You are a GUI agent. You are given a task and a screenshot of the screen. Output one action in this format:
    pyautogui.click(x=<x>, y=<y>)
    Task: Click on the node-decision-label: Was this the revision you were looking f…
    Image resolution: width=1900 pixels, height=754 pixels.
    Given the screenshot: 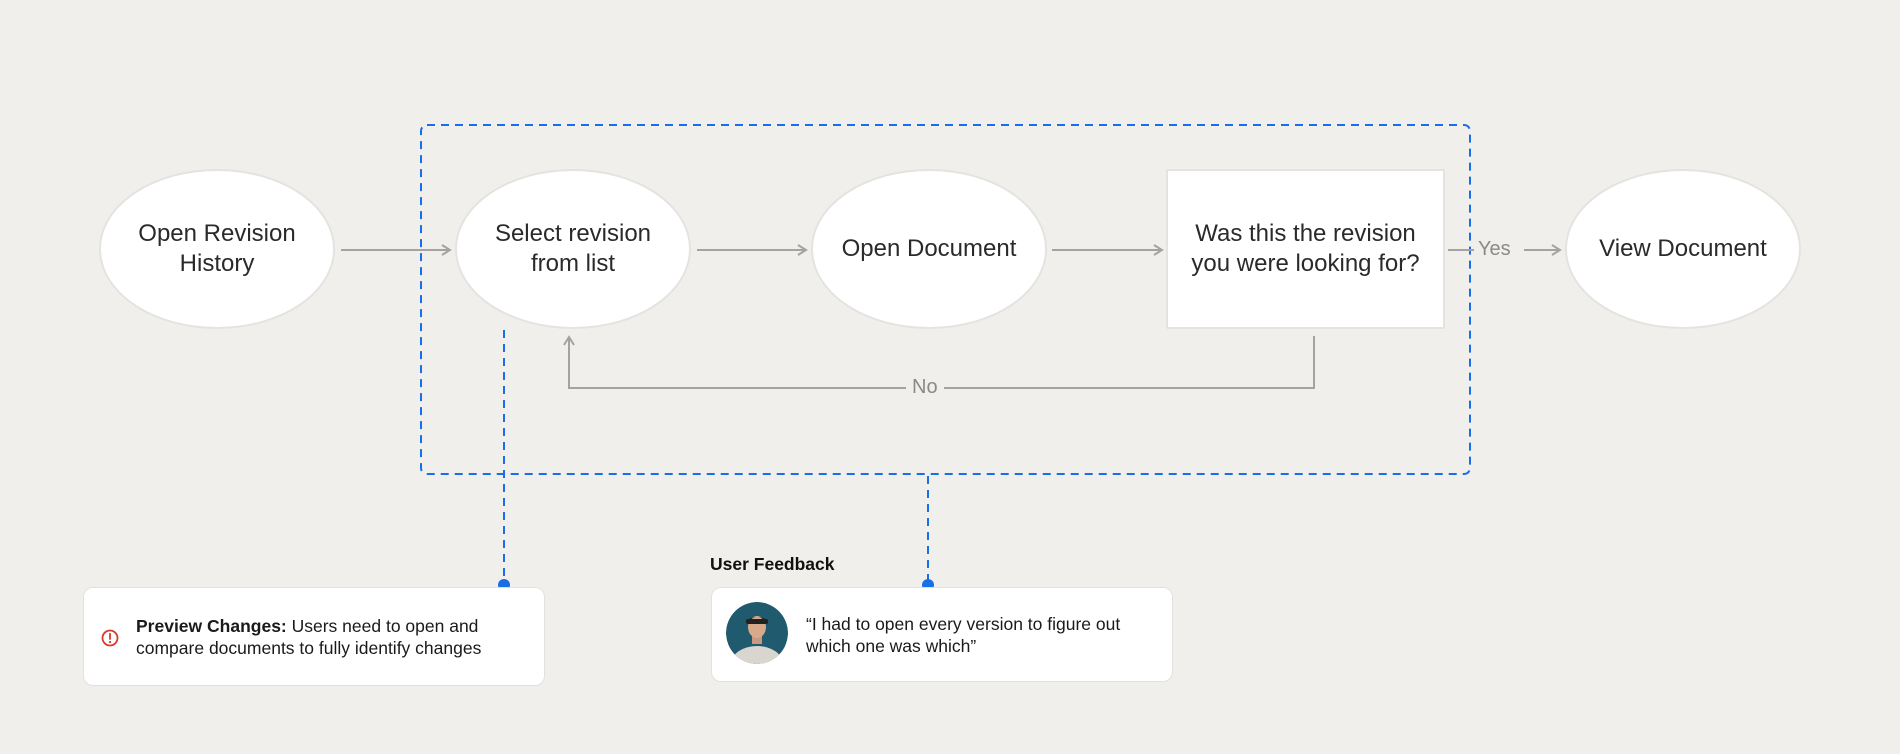 What is the action you would take?
    pyautogui.click(x=1305, y=248)
    